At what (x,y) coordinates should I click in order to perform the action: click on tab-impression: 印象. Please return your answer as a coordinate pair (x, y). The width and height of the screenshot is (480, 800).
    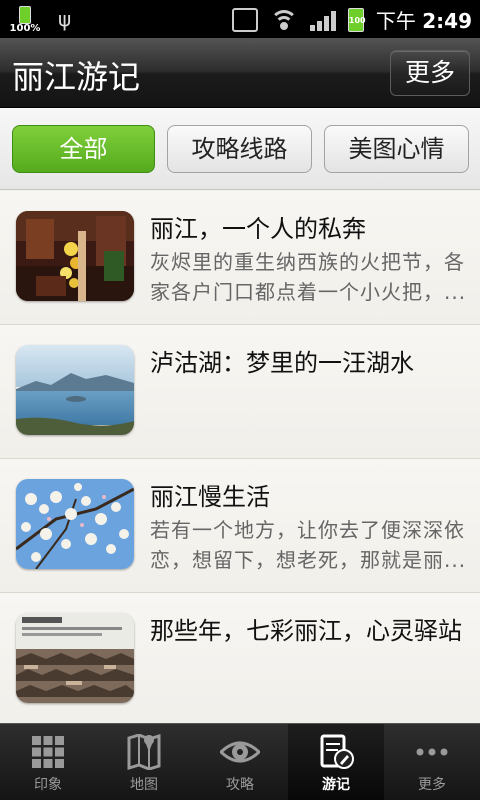
    Looking at the image, I should click on (48, 762).